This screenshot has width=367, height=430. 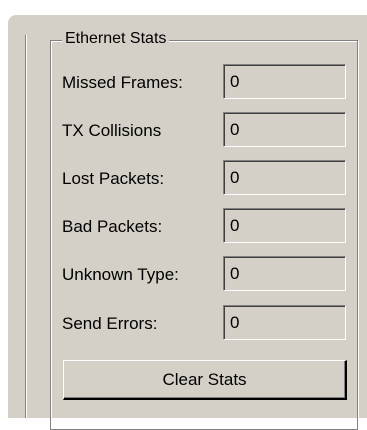 What do you see at coordinates (122, 82) in the screenshot?
I see `missed-frames-label: Missed Frames:` at bounding box center [122, 82].